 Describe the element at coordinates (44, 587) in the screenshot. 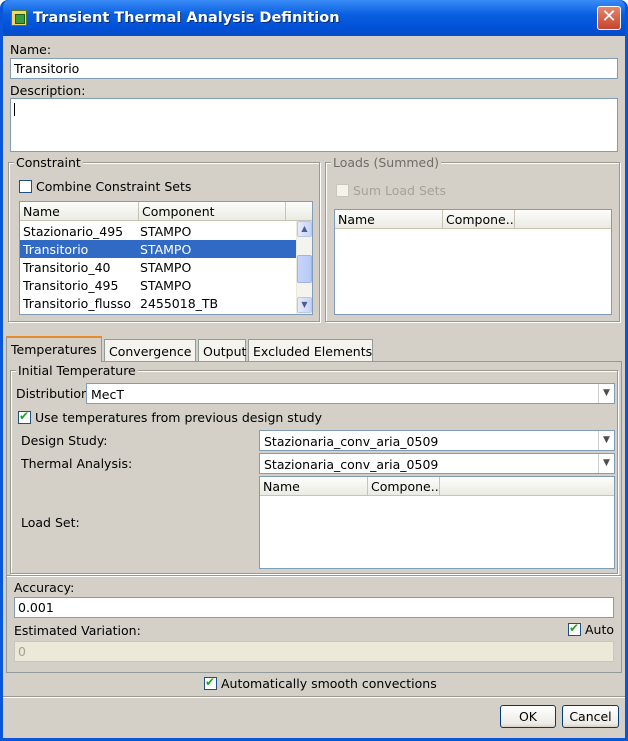

I see `accuracy-label: Accuracy:` at that location.